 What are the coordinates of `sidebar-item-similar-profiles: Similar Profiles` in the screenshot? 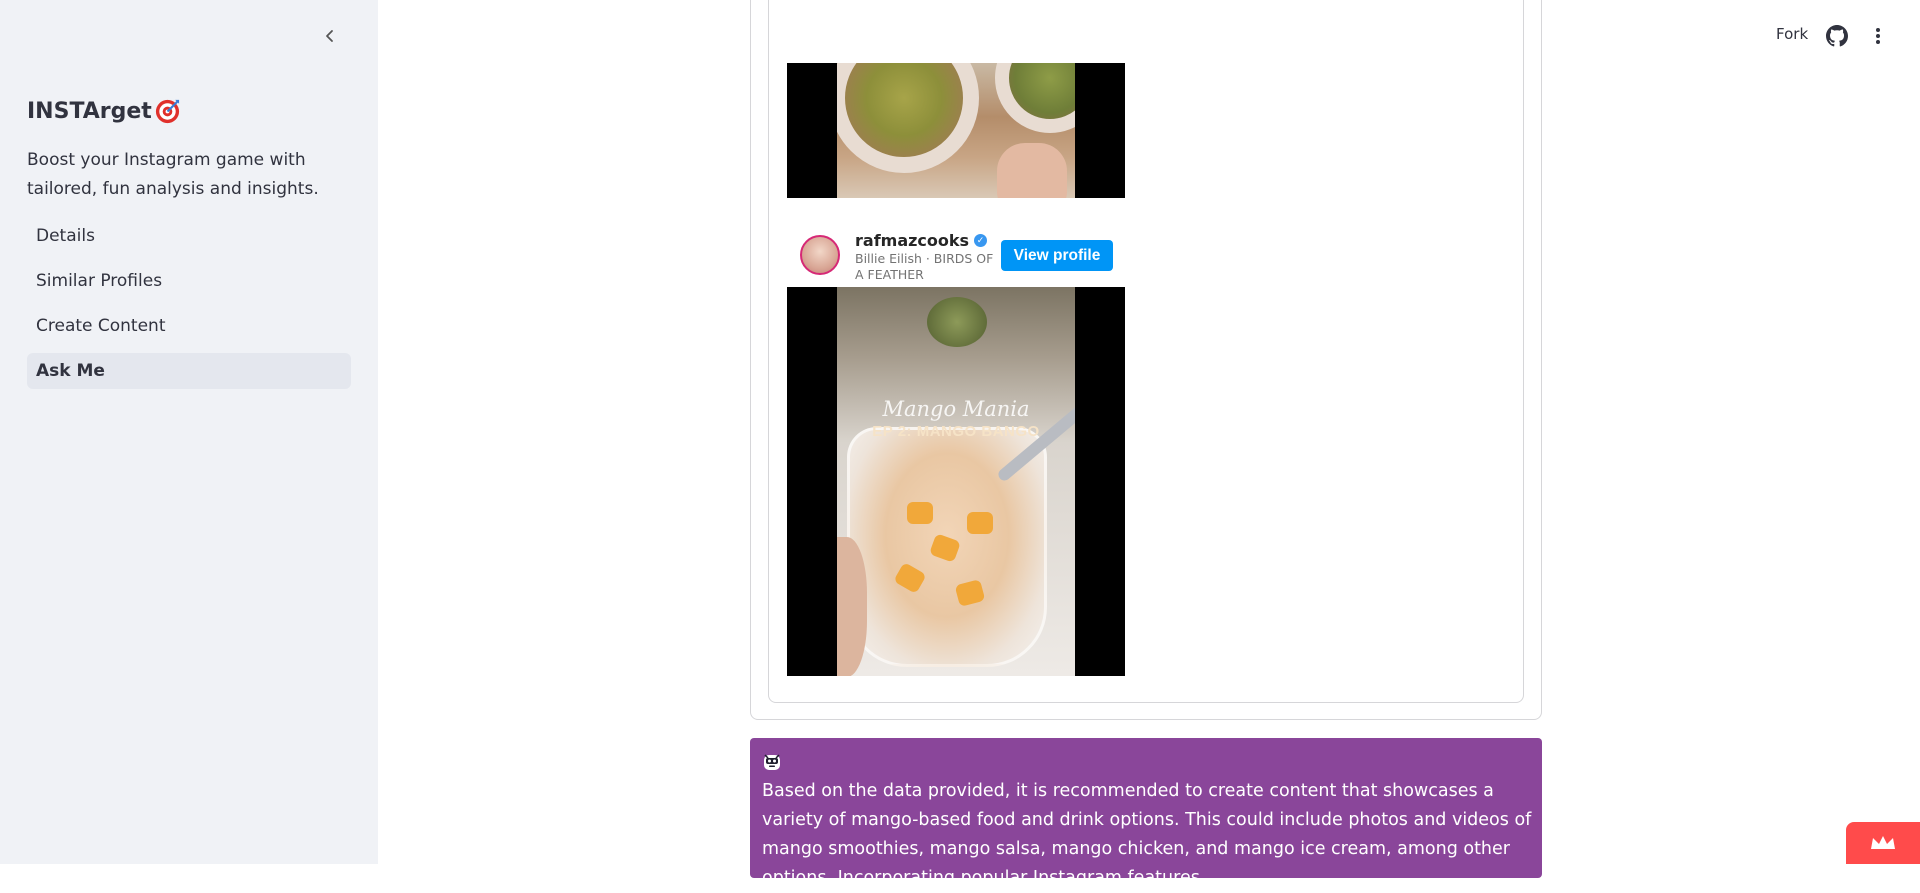 It's located at (189, 281).